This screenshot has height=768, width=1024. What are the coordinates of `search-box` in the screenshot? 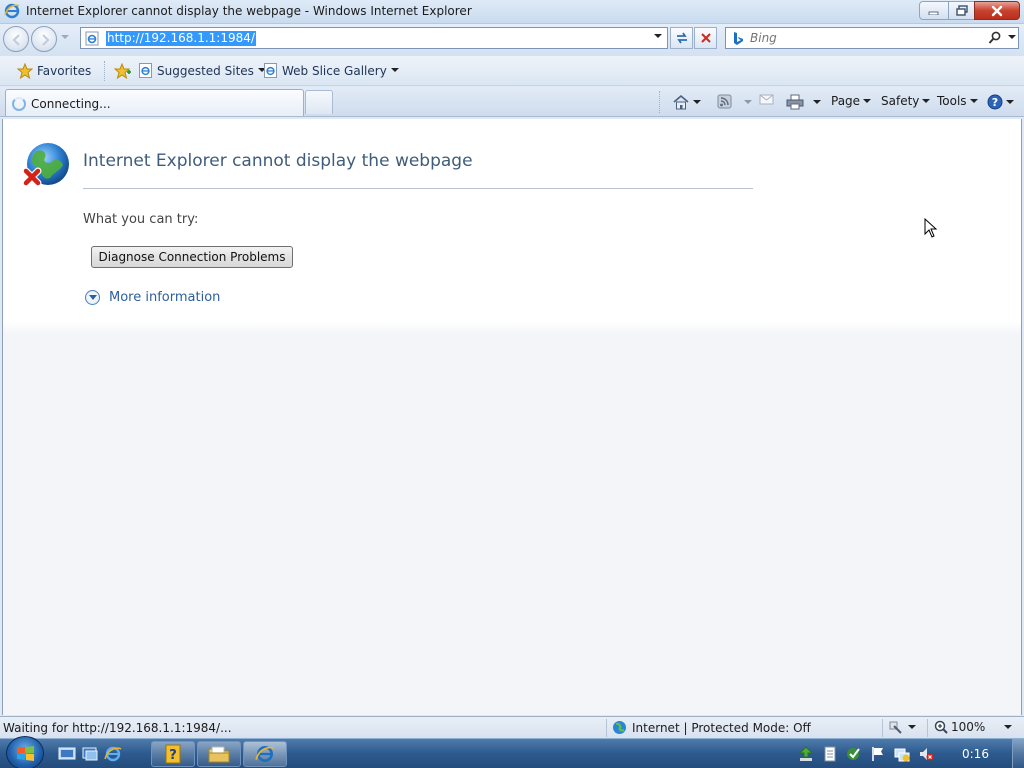 It's located at (872, 38).